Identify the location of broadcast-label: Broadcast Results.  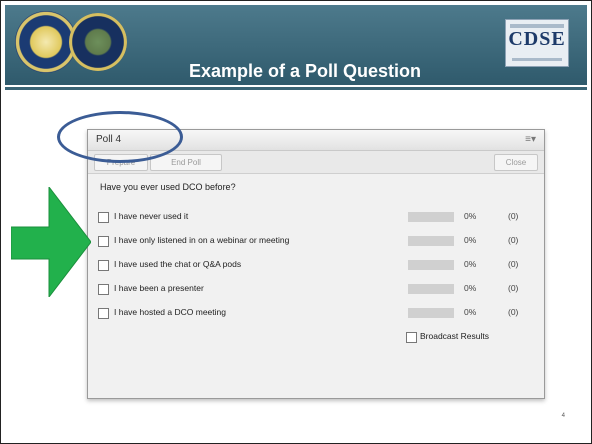
(454, 336).